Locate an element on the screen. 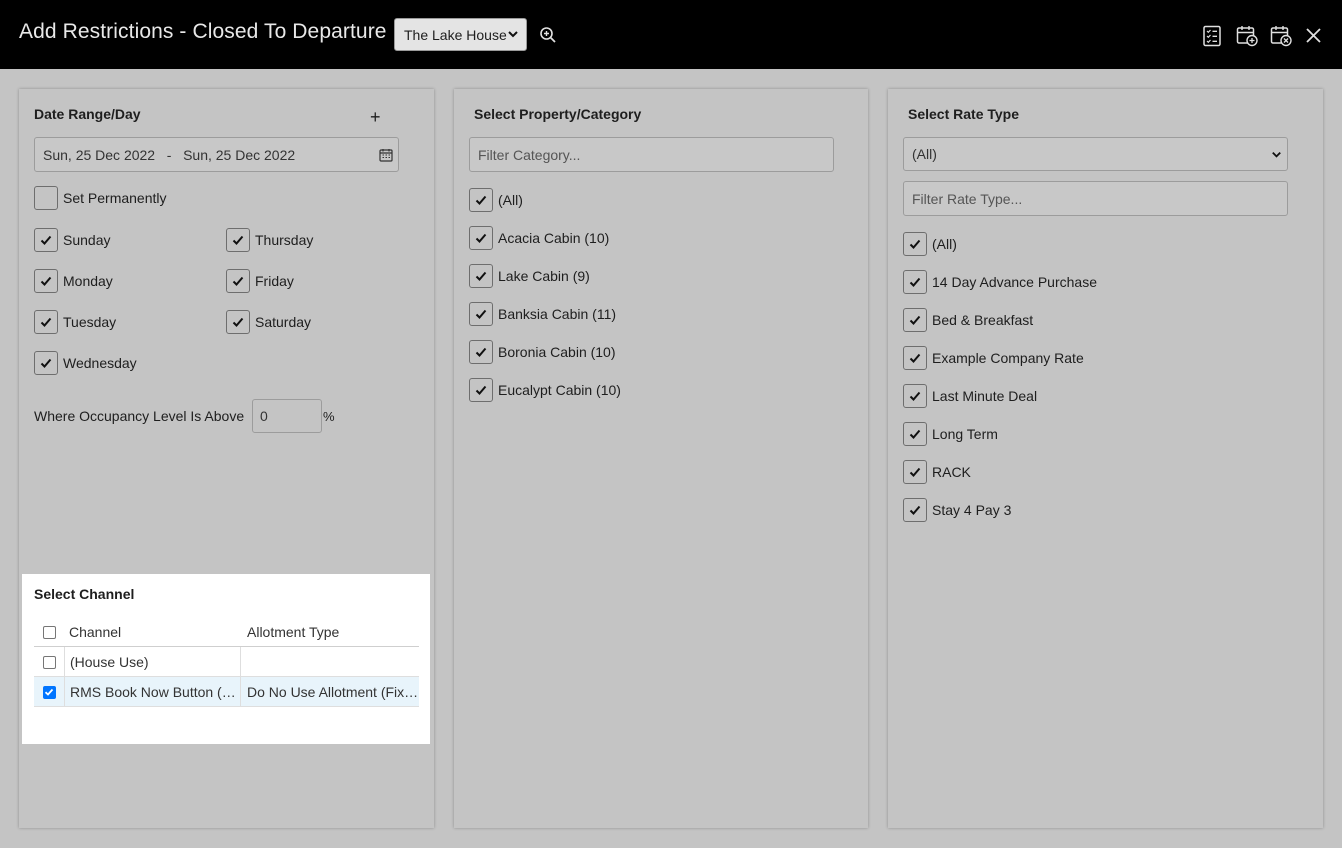 This screenshot has width=1342, height=848. saturday-label: Saturday is located at coordinates (283, 322).